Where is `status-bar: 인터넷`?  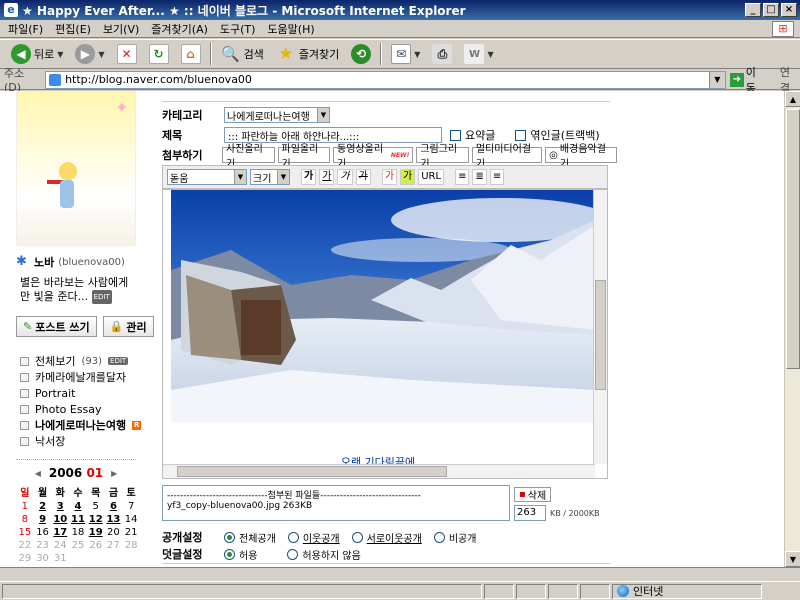
status-bar: 인터넷 is located at coordinates (400, 590).